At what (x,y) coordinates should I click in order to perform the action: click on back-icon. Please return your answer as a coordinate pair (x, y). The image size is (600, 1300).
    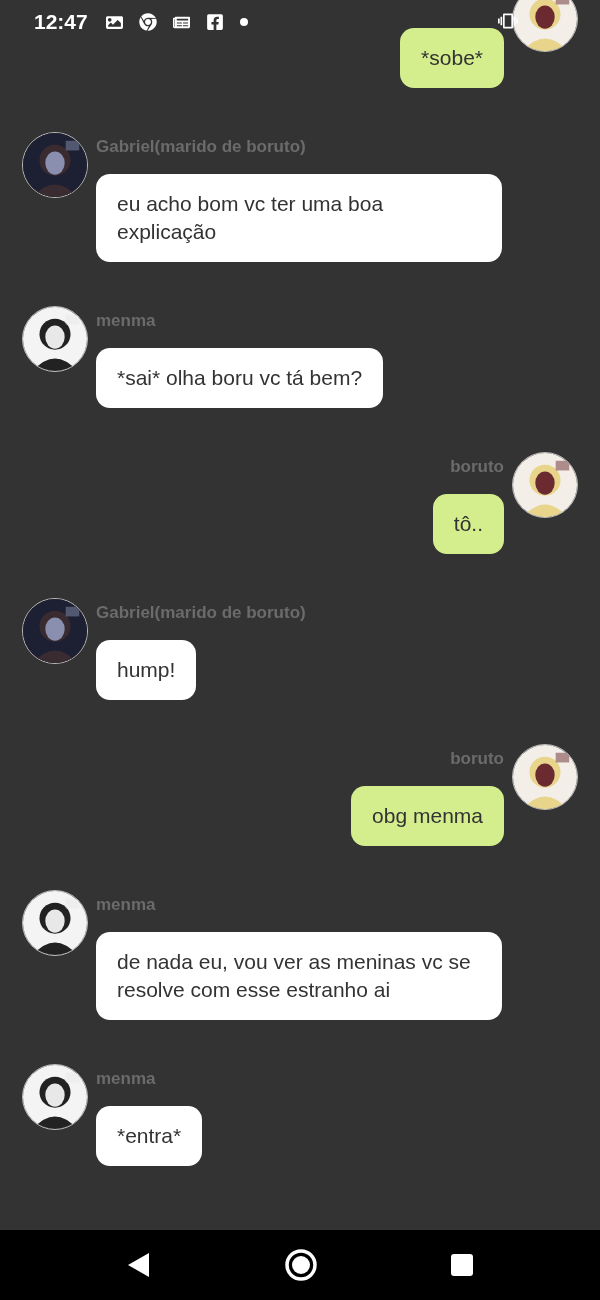
    Looking at the image, I should click on (138, 1265).